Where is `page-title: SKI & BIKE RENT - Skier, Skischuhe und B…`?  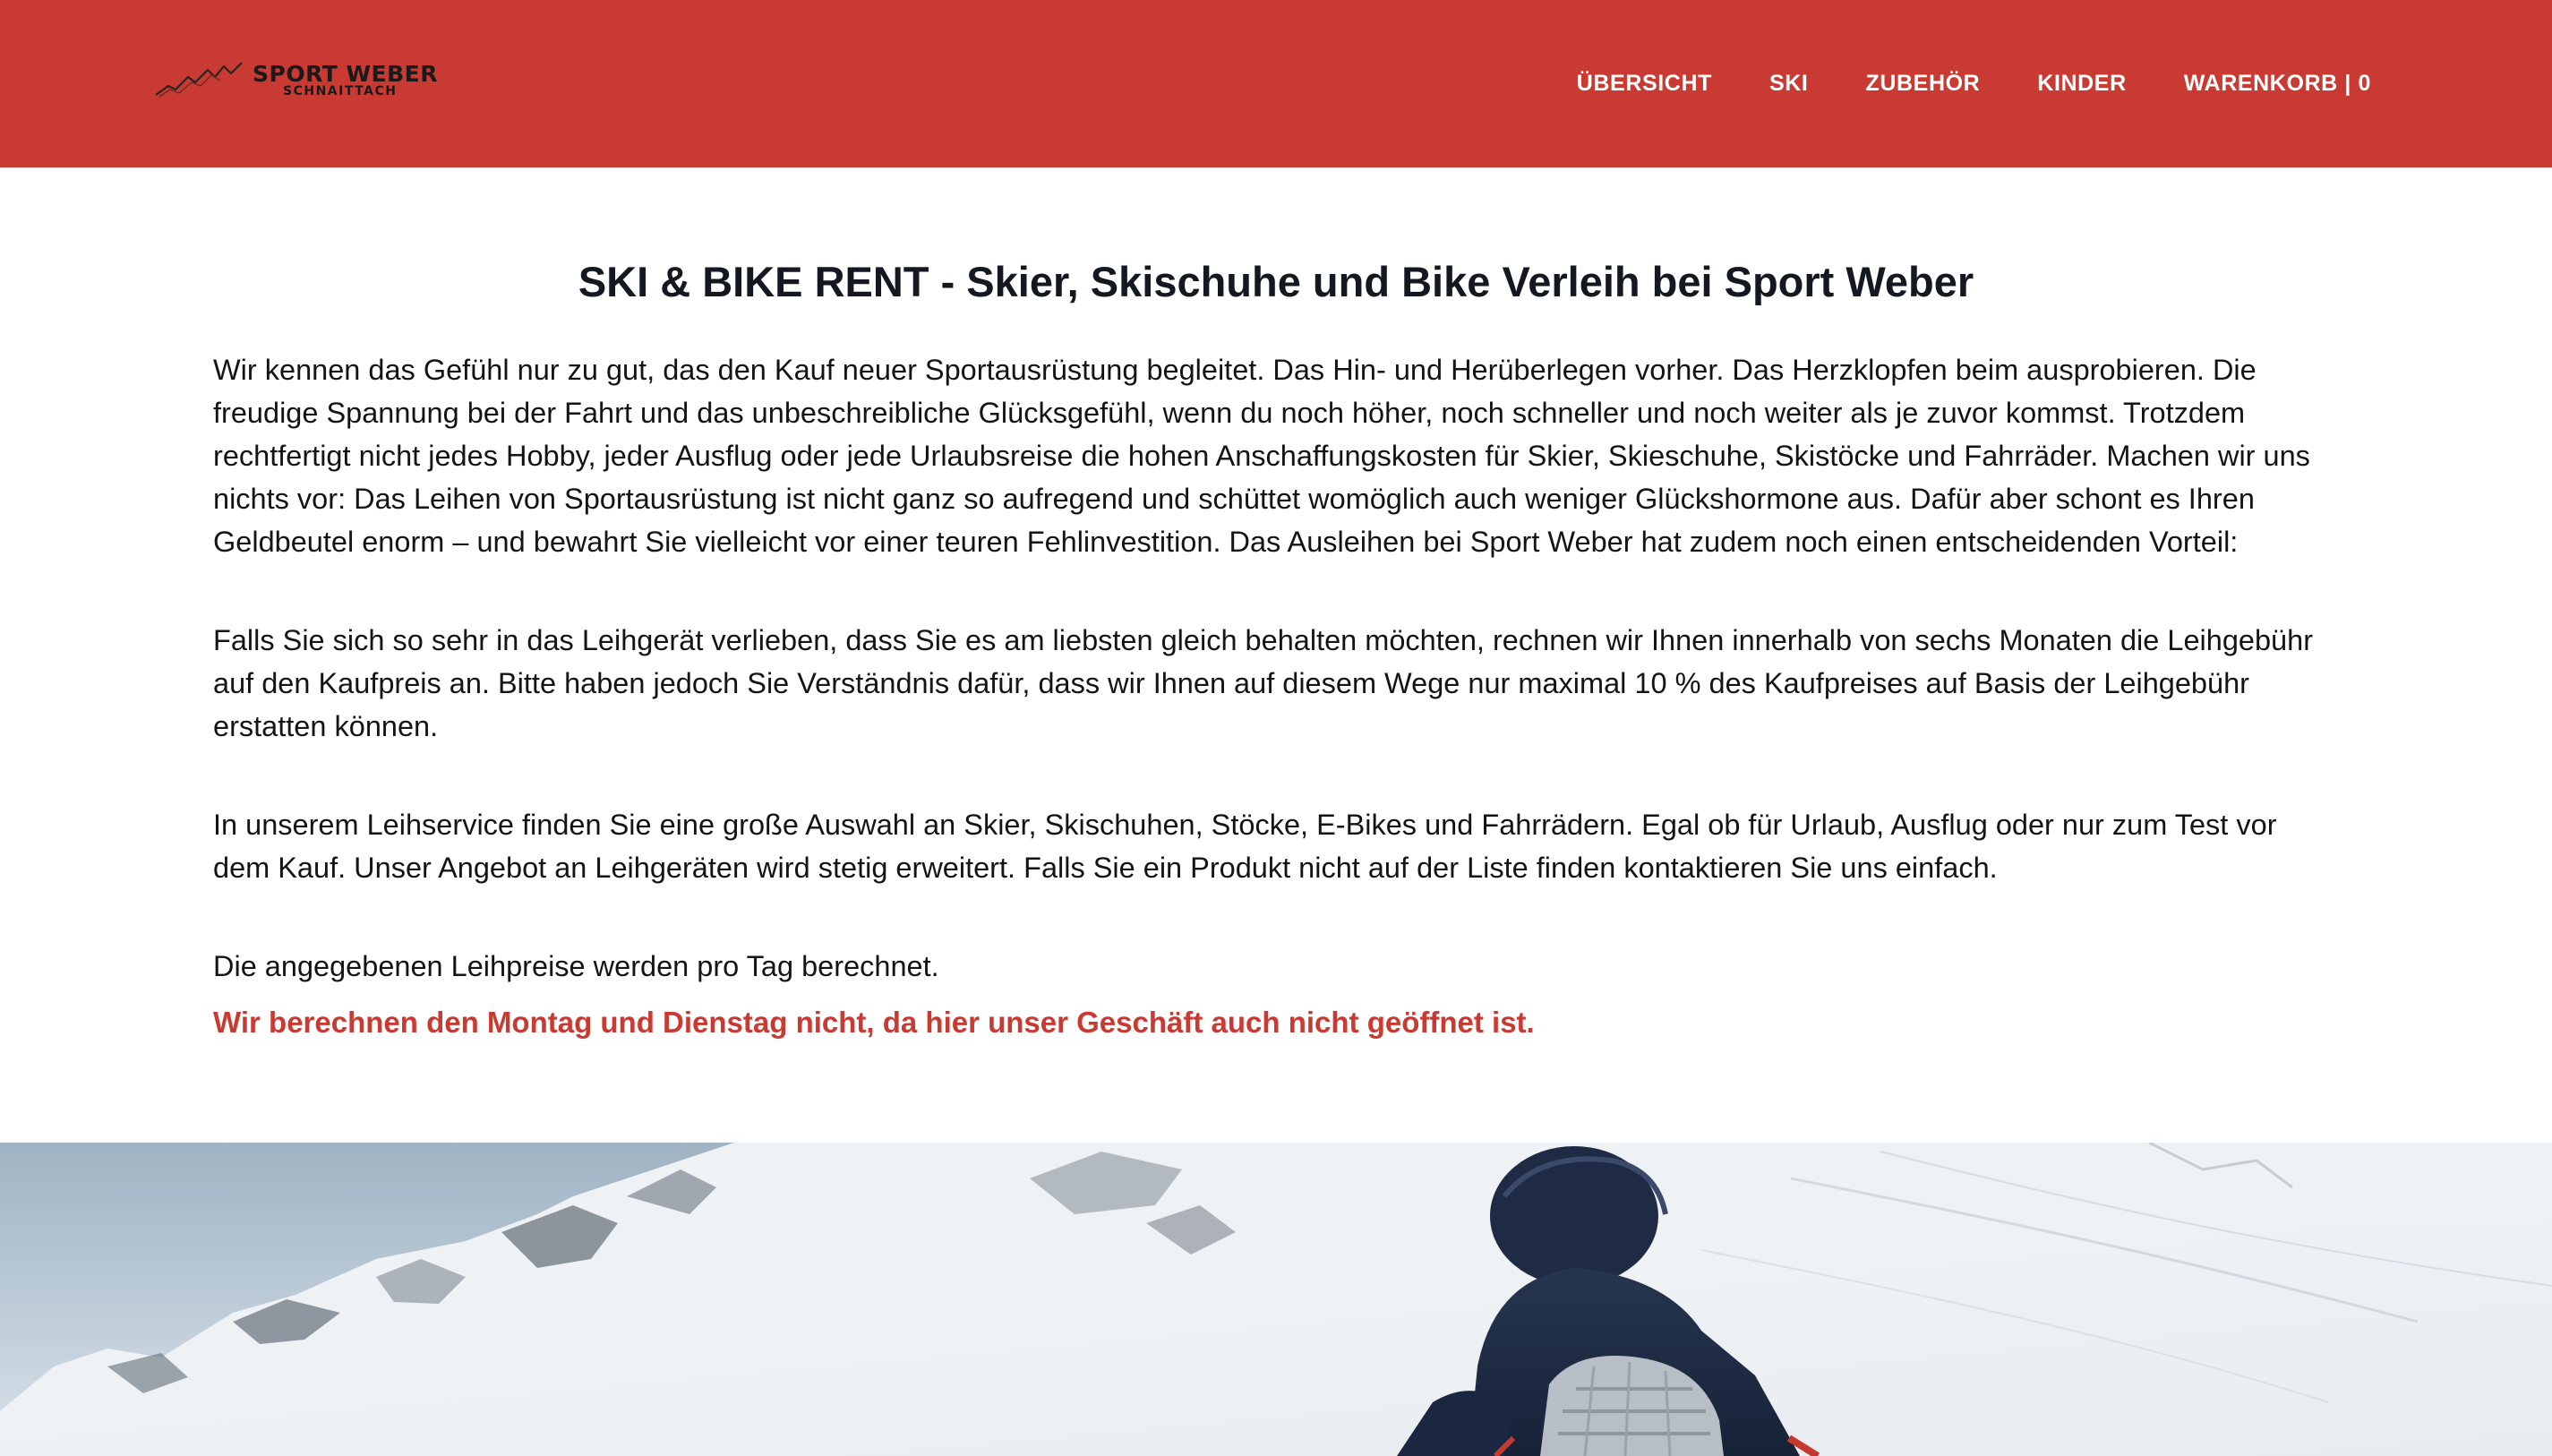 page-title: SKI & BIKE RENT - Skier, Skischuhe und B… is located at coordinates (1276, 281).